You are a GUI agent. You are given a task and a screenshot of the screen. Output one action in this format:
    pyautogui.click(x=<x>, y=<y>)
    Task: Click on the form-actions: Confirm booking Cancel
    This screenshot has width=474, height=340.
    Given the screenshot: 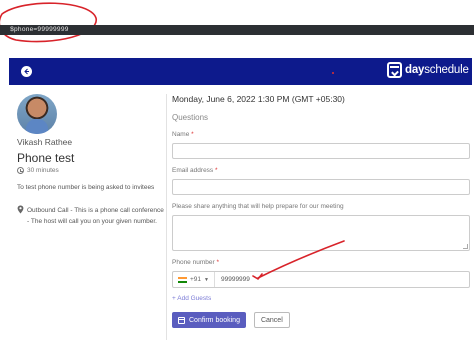 What is the action you would take?
    pyautogui.click(x=231, y=320)
    